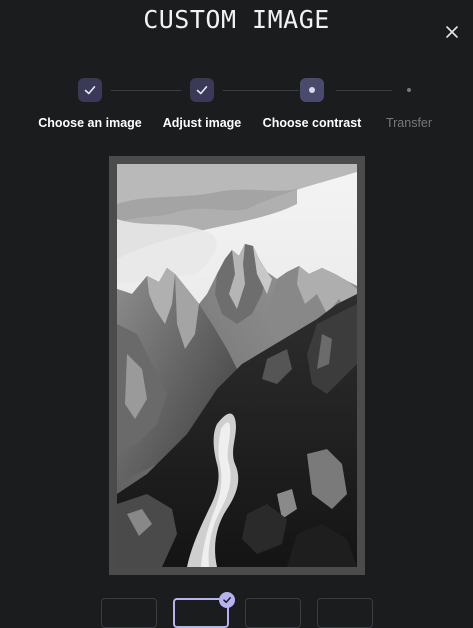 Image resolution: width=473 pixels, height=628 pixels. What do you see at coordinates (202, 123) in the screenshot?
I see `step-label-adjust-image: Adjust image` at bounding box center [202, 123].